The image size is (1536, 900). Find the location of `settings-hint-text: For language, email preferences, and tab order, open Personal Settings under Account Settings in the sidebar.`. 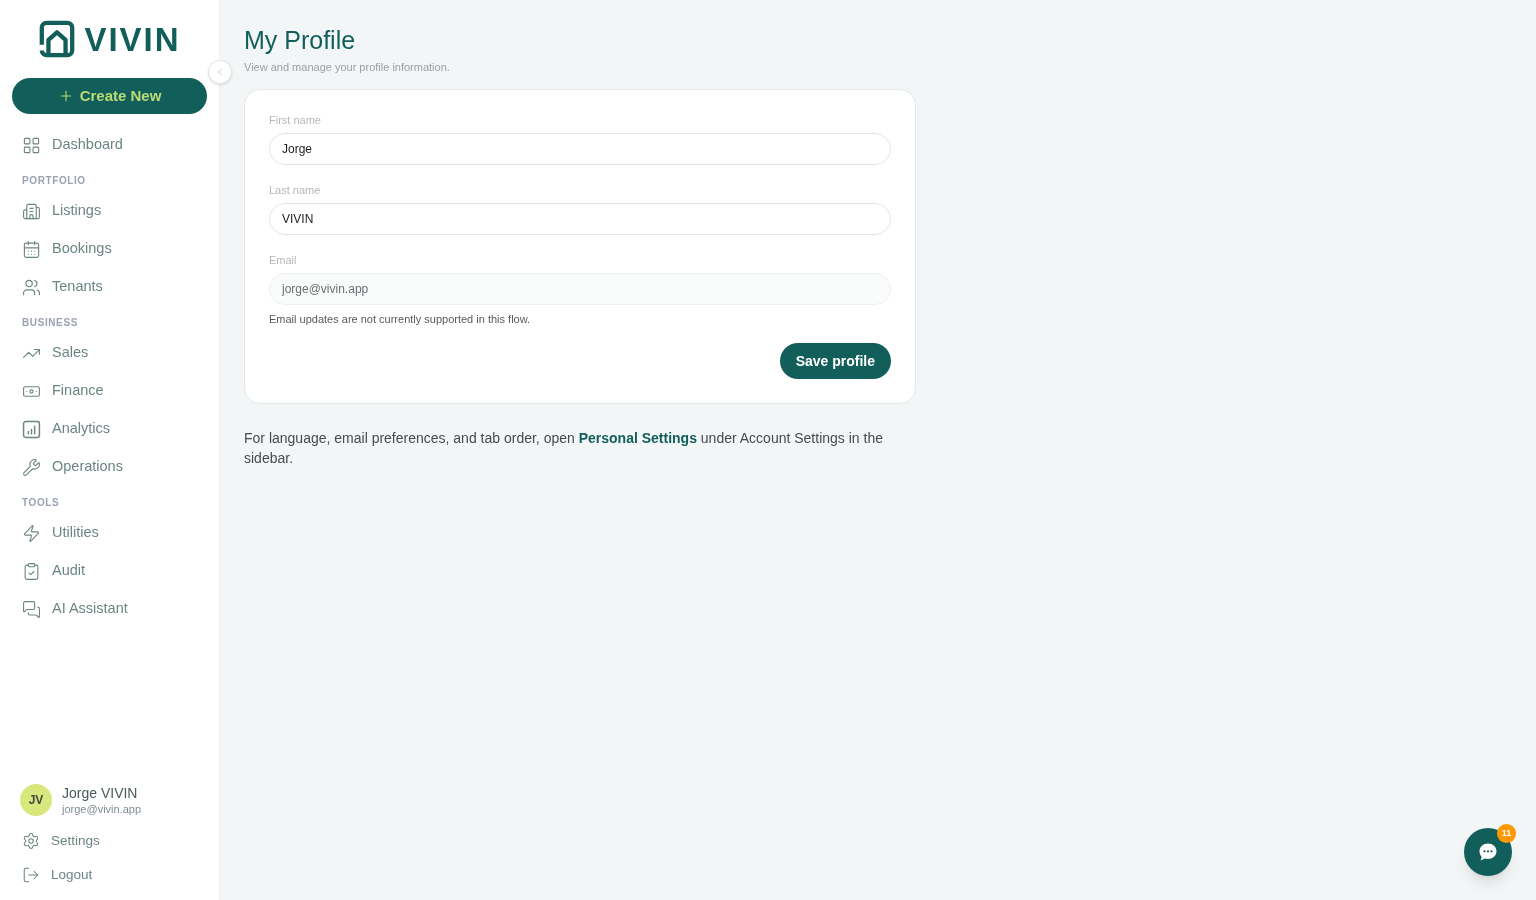

settings-hint-text: For language, email preferences, and tab order, open Personal Settings under Account Settings in the sidebar. is located at coordinates (564, 448).